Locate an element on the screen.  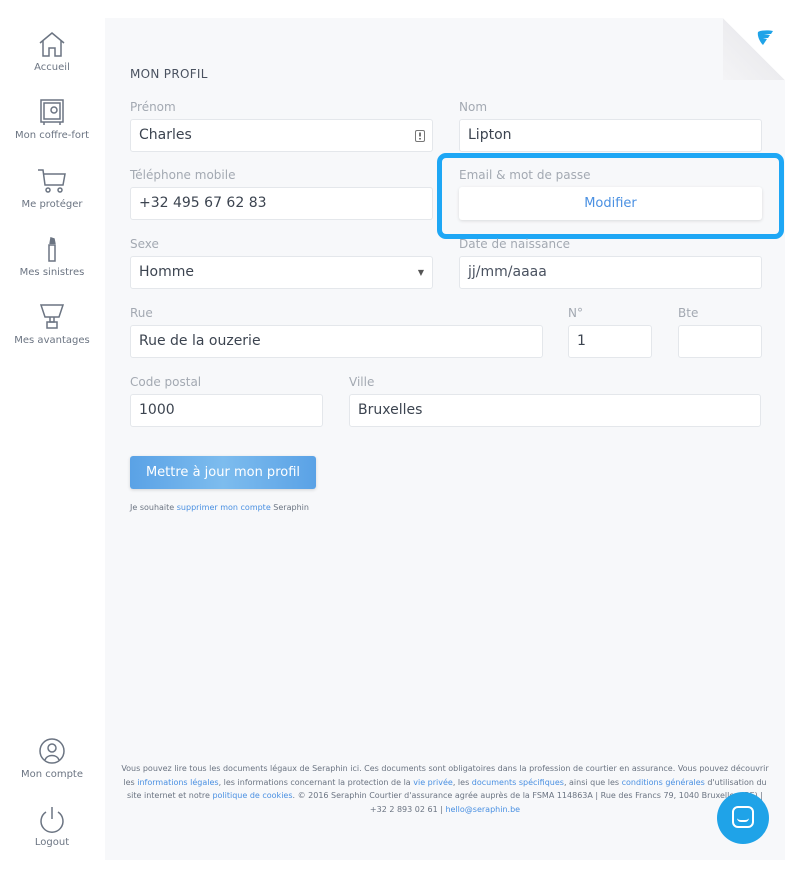
sidebar-item-mon-compte: Mon compte is located at coordinates (52, 758).